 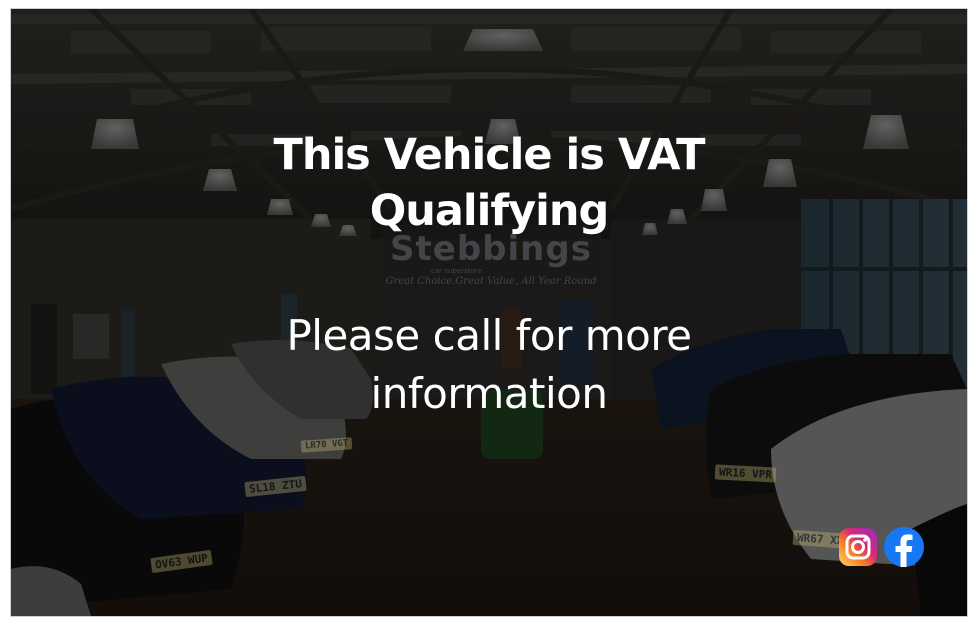 What do you see at coordinates (904, 547) in the screenshot?
I see `facebook-icon` at bounding box center [904, 547].